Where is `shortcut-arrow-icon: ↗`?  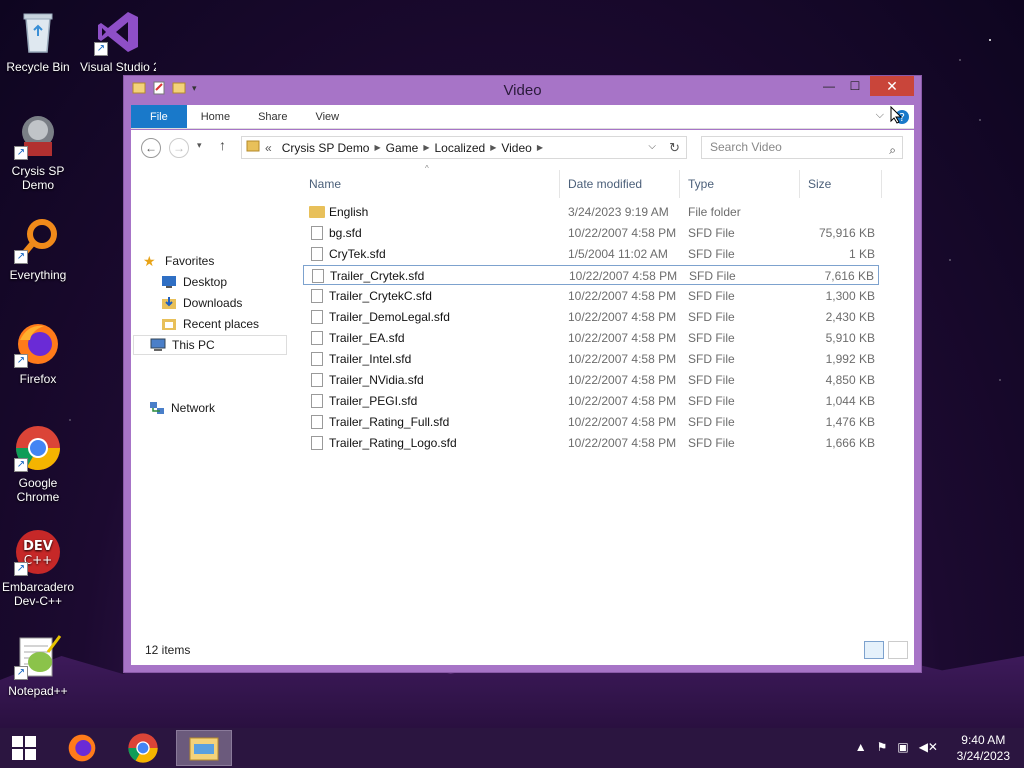 shortcut-arrow-icon: ↗ is located at coordinates (21, 673).